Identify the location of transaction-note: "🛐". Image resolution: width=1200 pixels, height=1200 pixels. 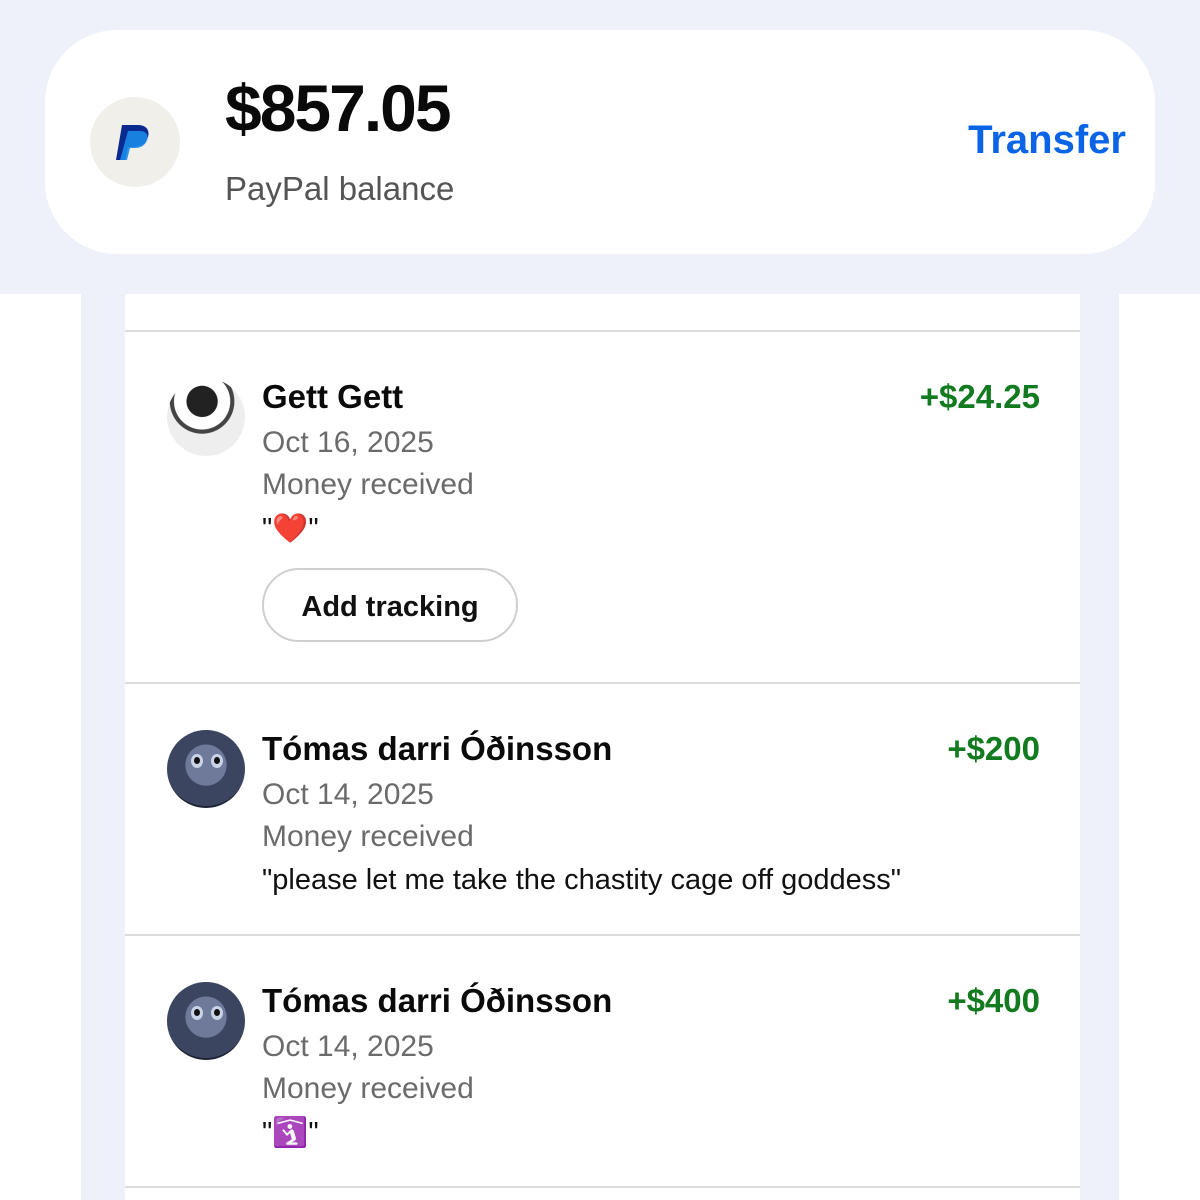
(290, 1133).